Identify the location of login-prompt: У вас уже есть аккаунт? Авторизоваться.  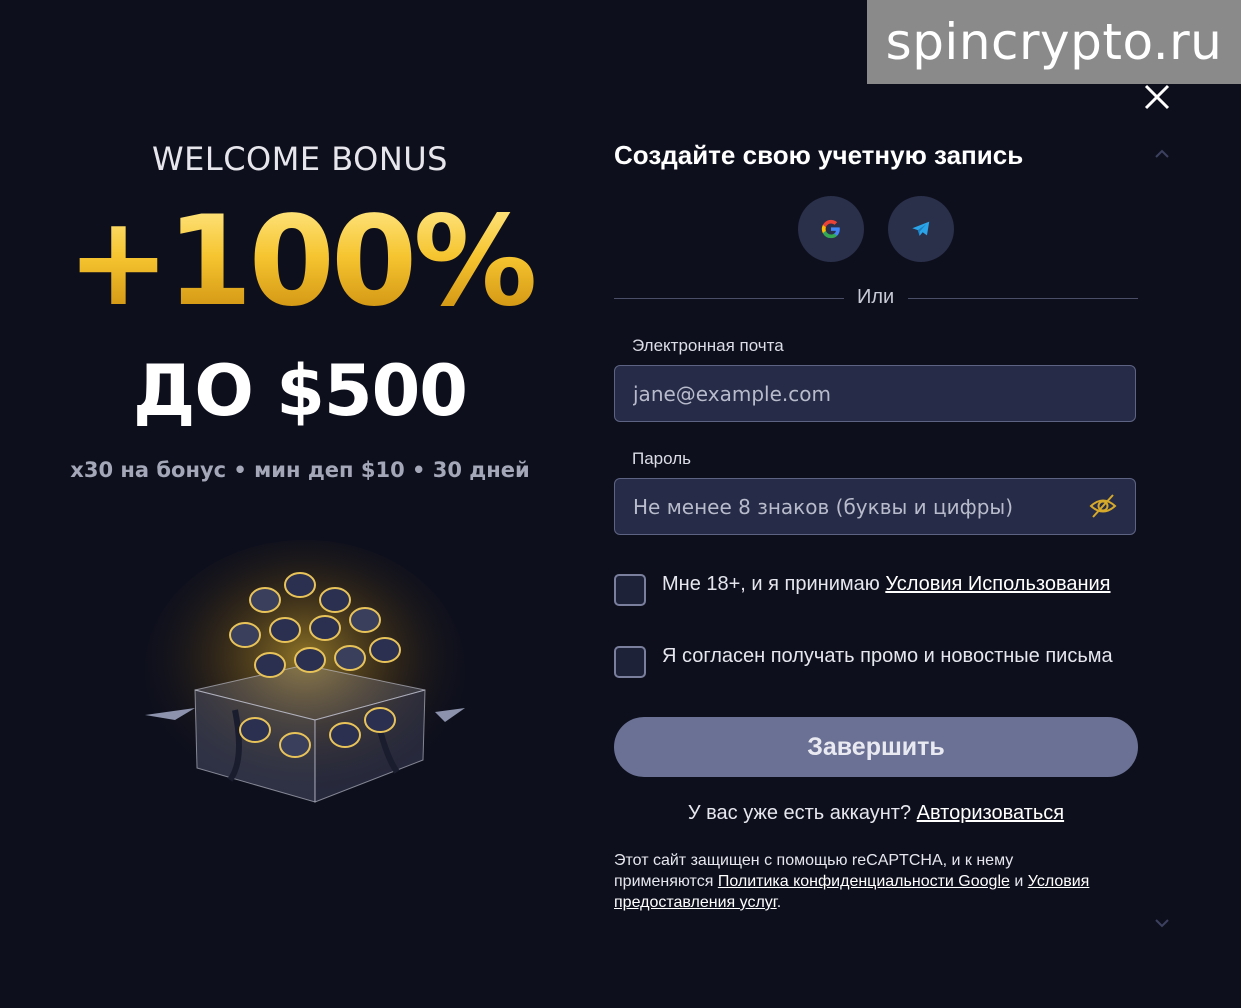
(876, 813).